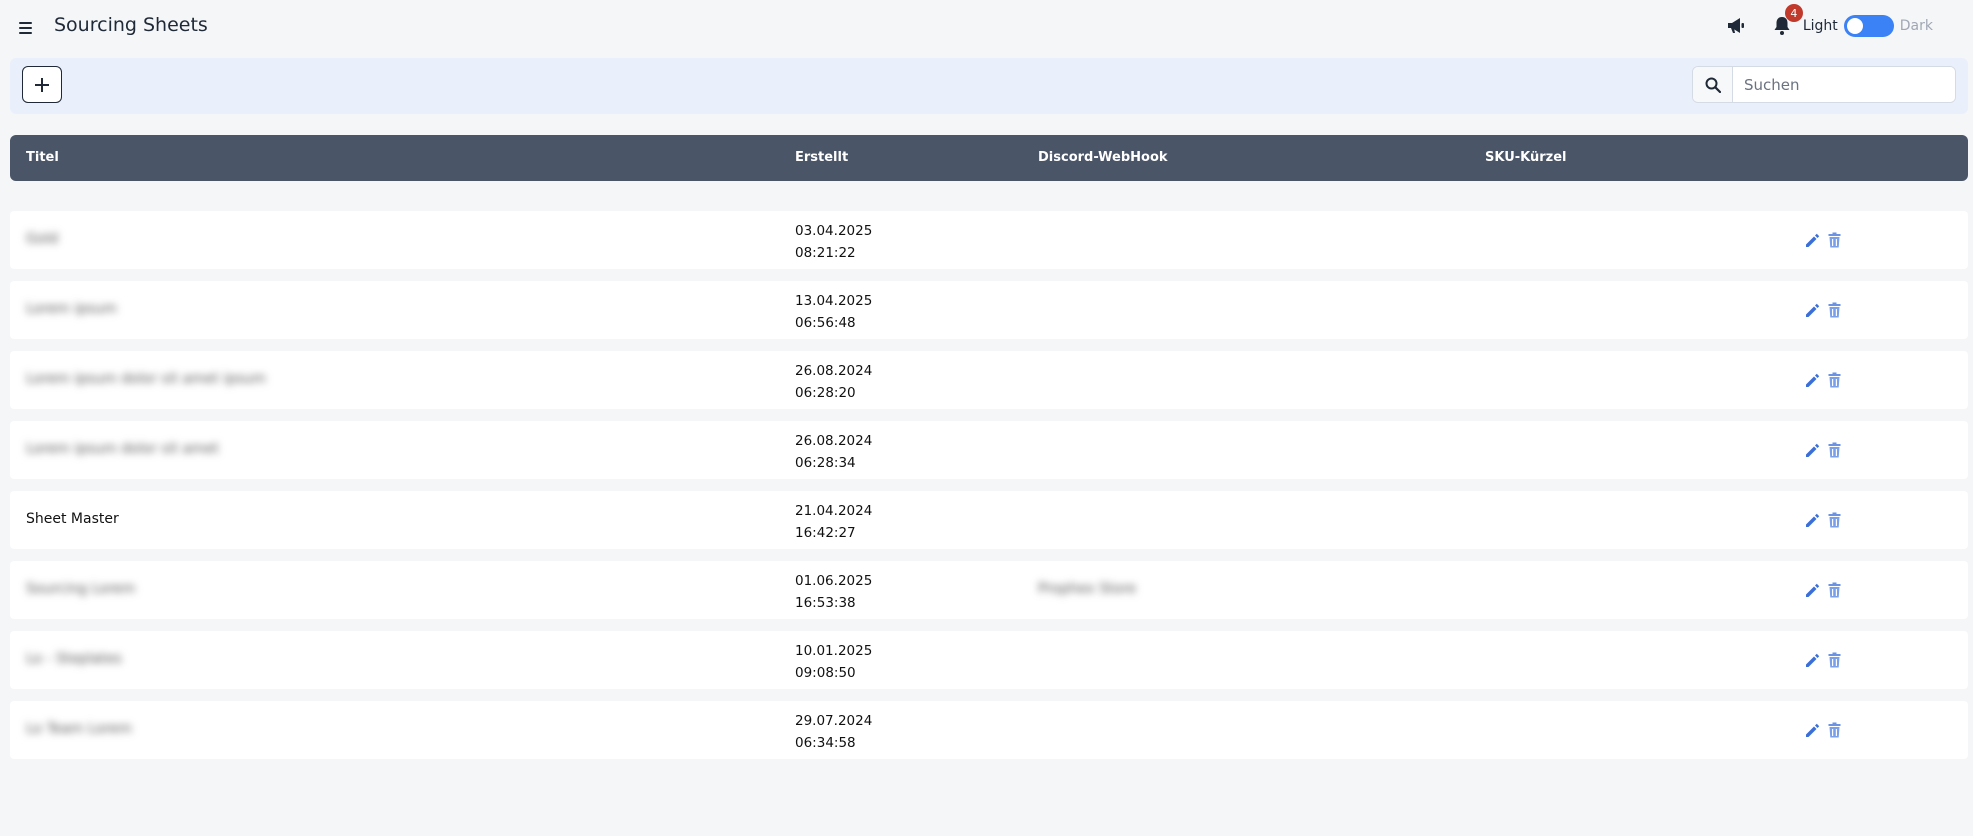 The image size is (1973, 836). Describe the element at coordinates (825, 673) in the screenshot. I see `row-created-time: 09:08:50` at that location.